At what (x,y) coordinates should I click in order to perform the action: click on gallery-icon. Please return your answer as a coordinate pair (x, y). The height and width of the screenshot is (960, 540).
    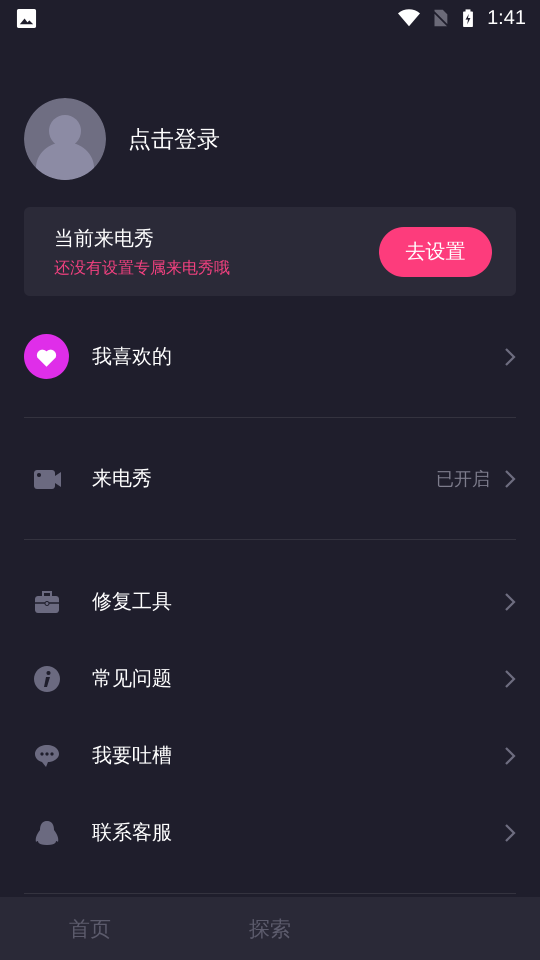
    Looking at the image, I should click on (26, 18).